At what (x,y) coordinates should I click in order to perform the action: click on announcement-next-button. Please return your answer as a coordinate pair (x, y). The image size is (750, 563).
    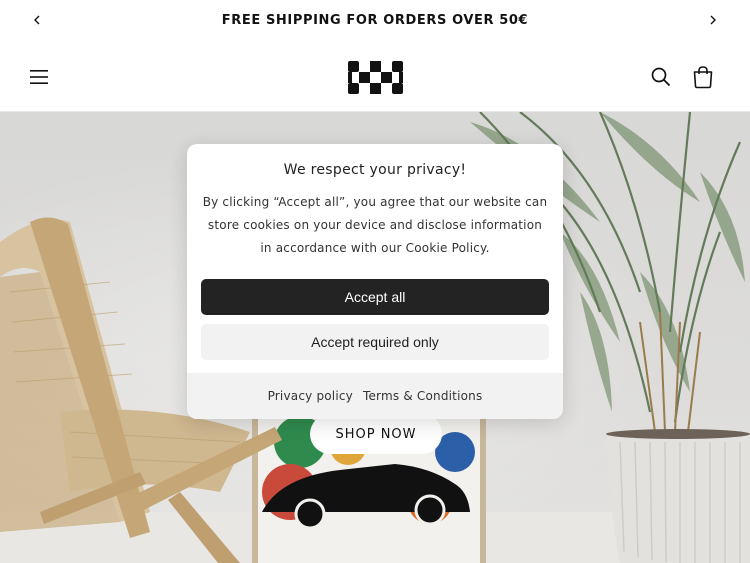
    Looking at the image, I should click on (713, 20).